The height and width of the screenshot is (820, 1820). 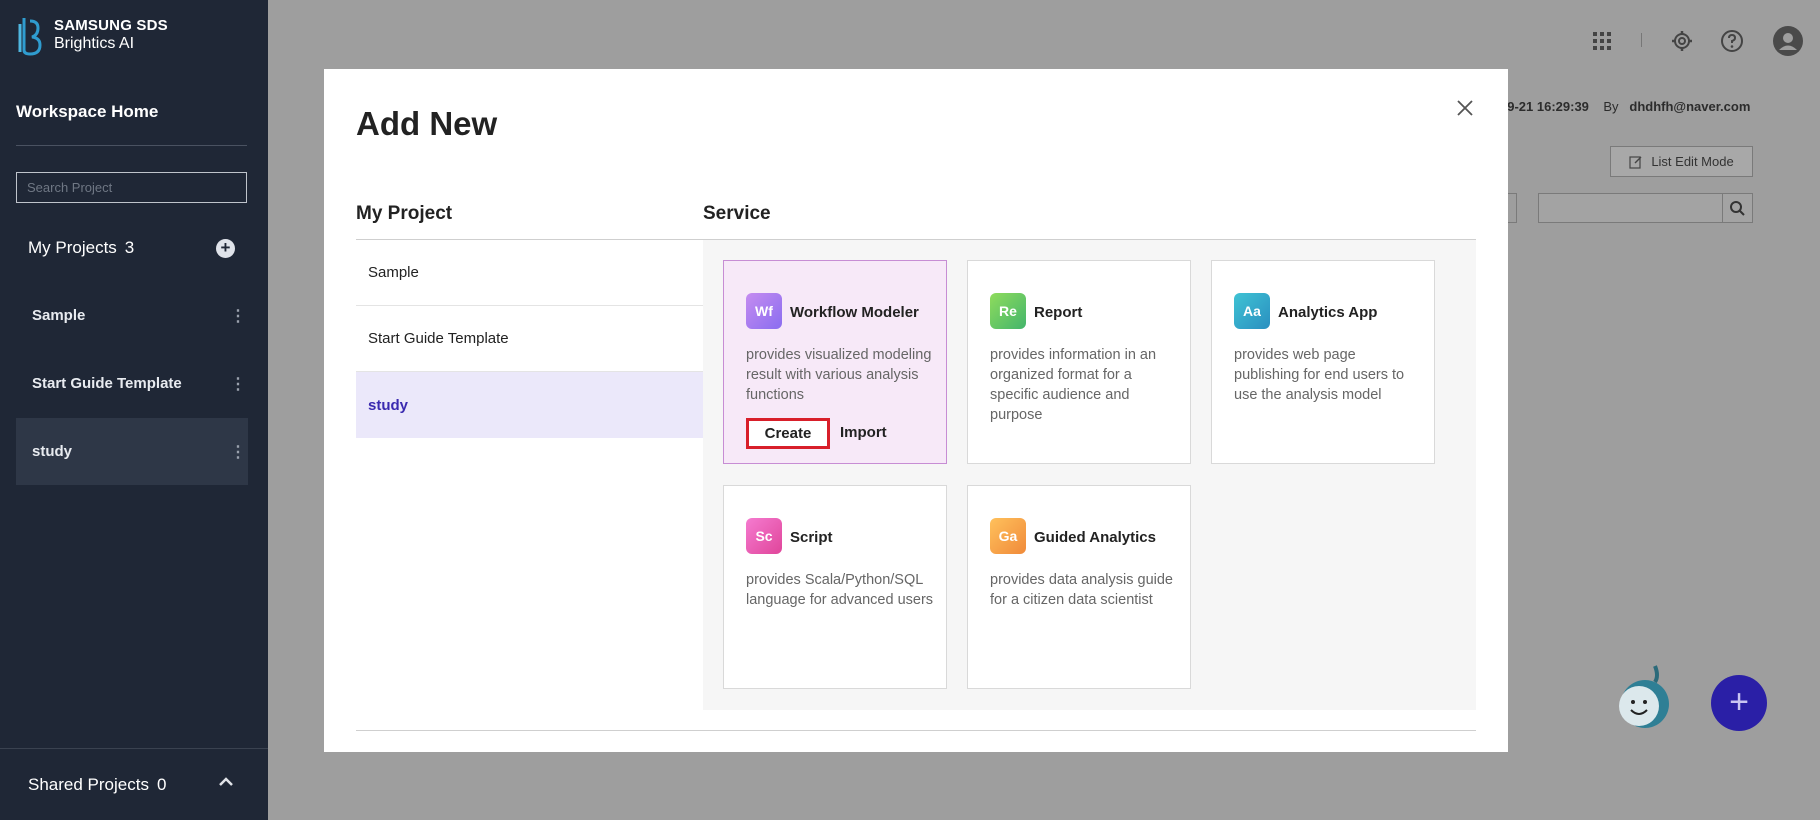 I want to click on project-meta: 09-21 16:29:39 By dhdhfh@naver.com, so click(x=1625, y=106).